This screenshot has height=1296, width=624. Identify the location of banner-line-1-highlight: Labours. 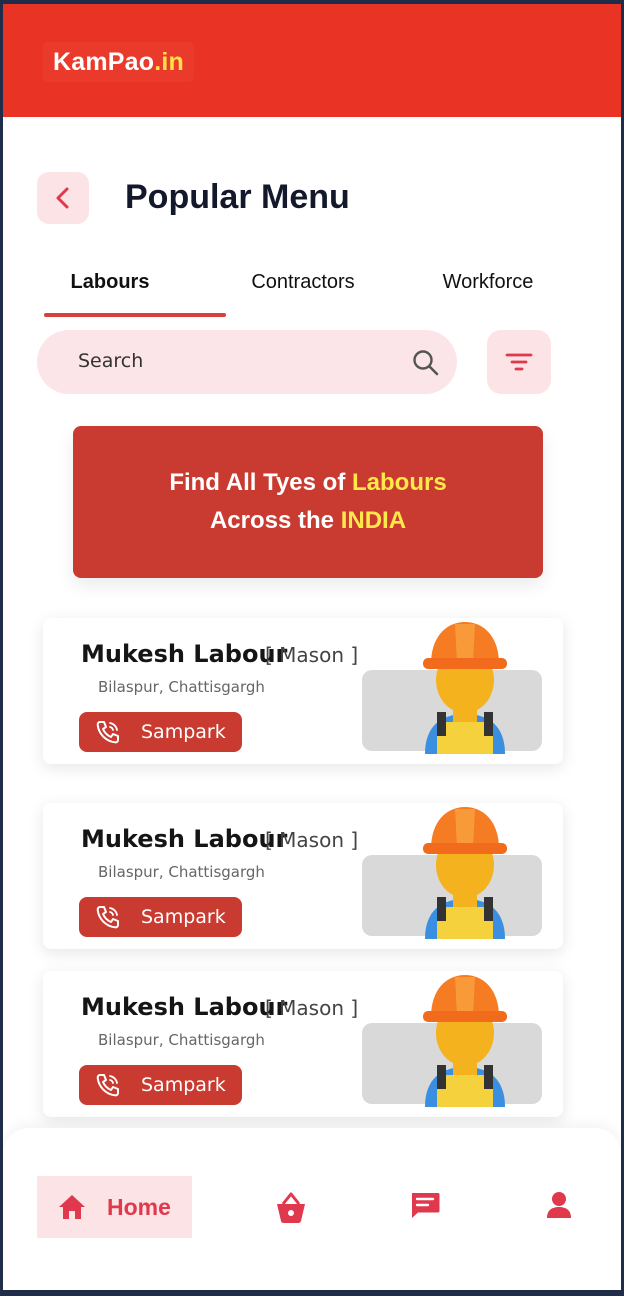
(399, 482).